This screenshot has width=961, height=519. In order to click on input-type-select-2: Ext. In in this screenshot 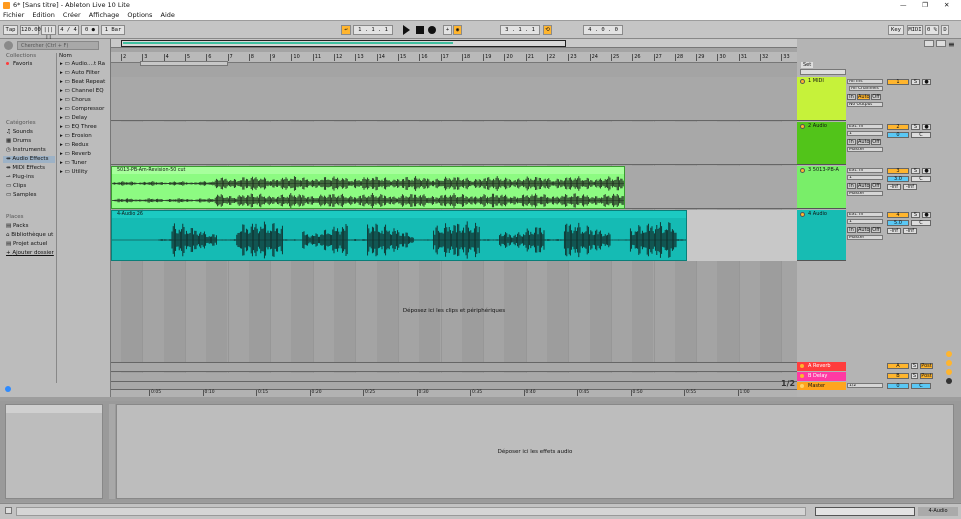, I will do `click(865, 126)`.